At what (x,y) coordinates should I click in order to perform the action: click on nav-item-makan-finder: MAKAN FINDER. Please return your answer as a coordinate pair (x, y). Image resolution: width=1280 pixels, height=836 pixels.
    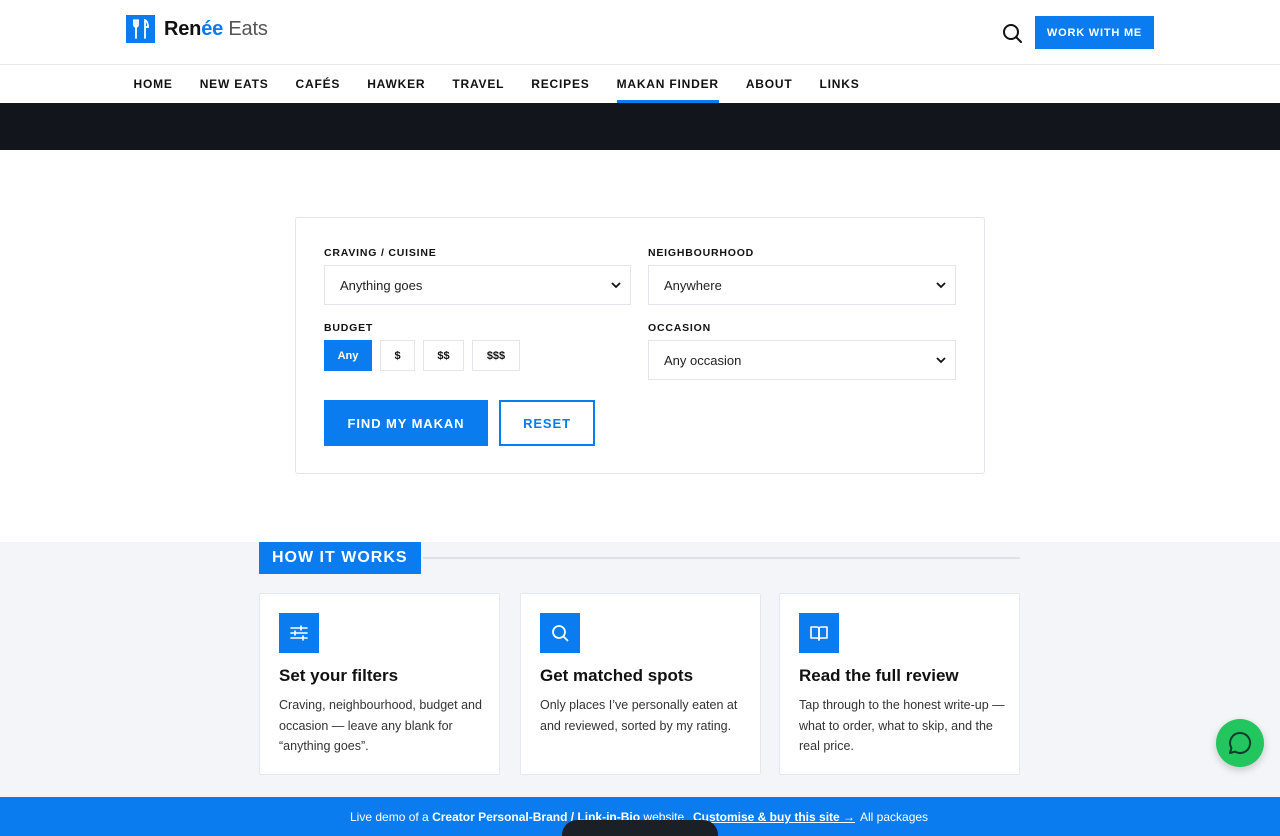
    Looking at the image, I should click on (667, 84).